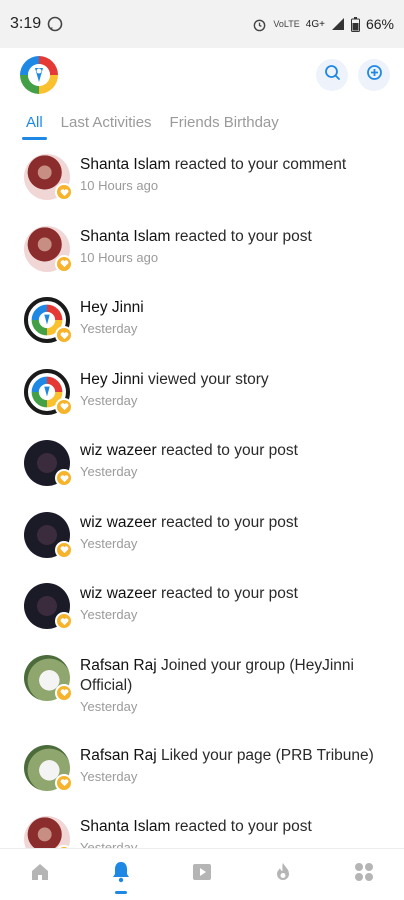 This screenshot has height=900, width=404. Describe the element at coordinates (265, 755) in the screenshot. I see `notification-action: Liked your page (PRB Tribune)` at that location.